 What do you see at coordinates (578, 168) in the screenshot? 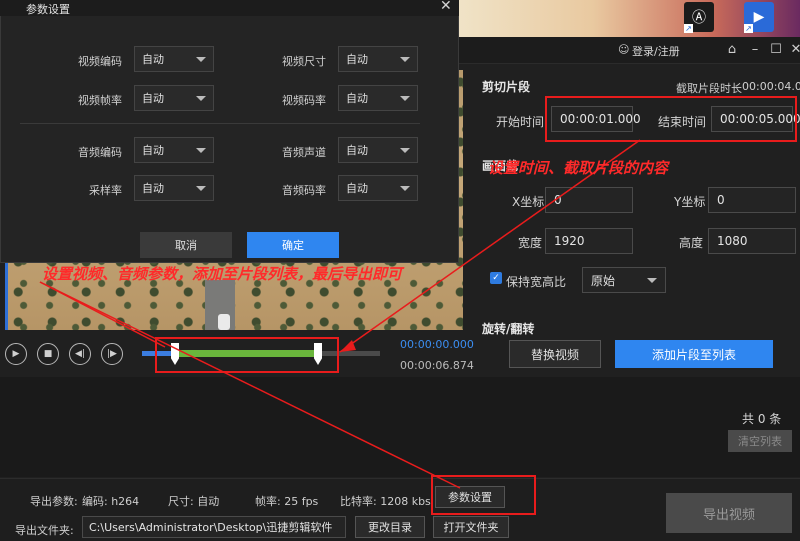
I see `cut-annotation-text: 设置时间、截取片段的内容` at bounding box center [578, 168].